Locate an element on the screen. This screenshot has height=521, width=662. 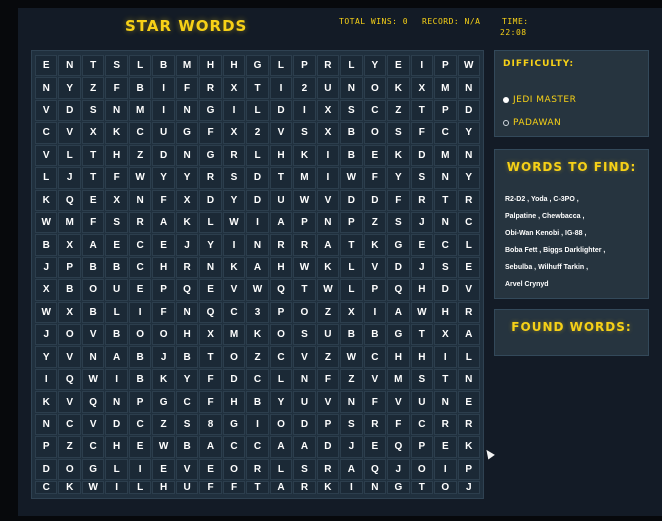
difficulty-option-padawan: PADAWAN is located at coordinates (532, 123).